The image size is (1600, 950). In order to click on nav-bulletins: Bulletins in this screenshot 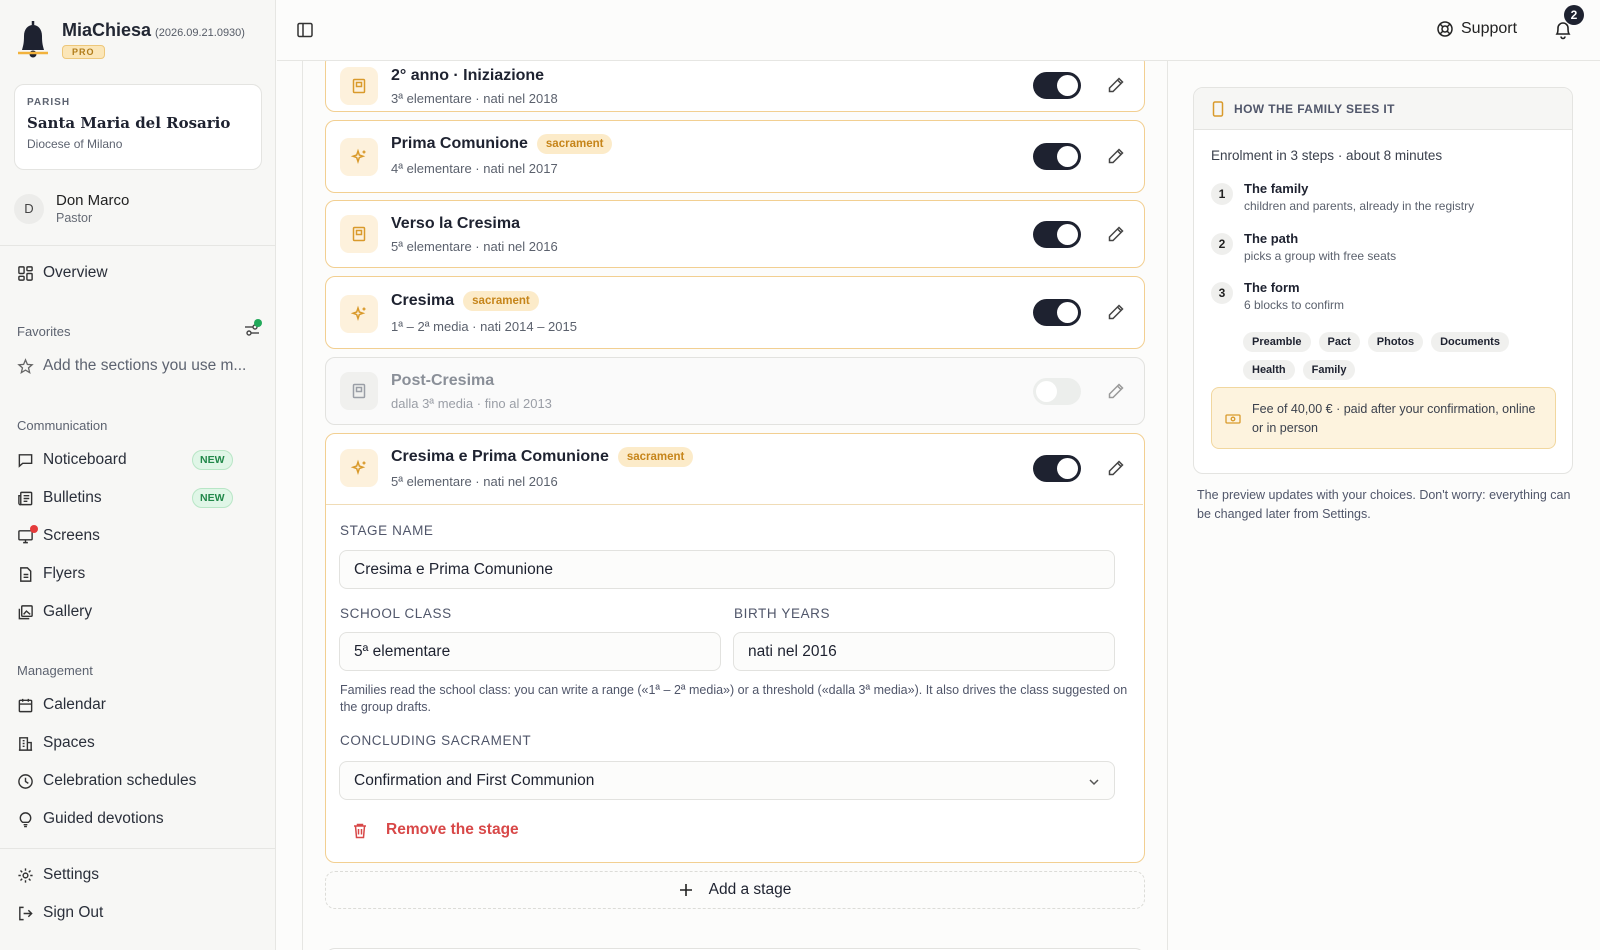, I will do `click(59, 498)`.